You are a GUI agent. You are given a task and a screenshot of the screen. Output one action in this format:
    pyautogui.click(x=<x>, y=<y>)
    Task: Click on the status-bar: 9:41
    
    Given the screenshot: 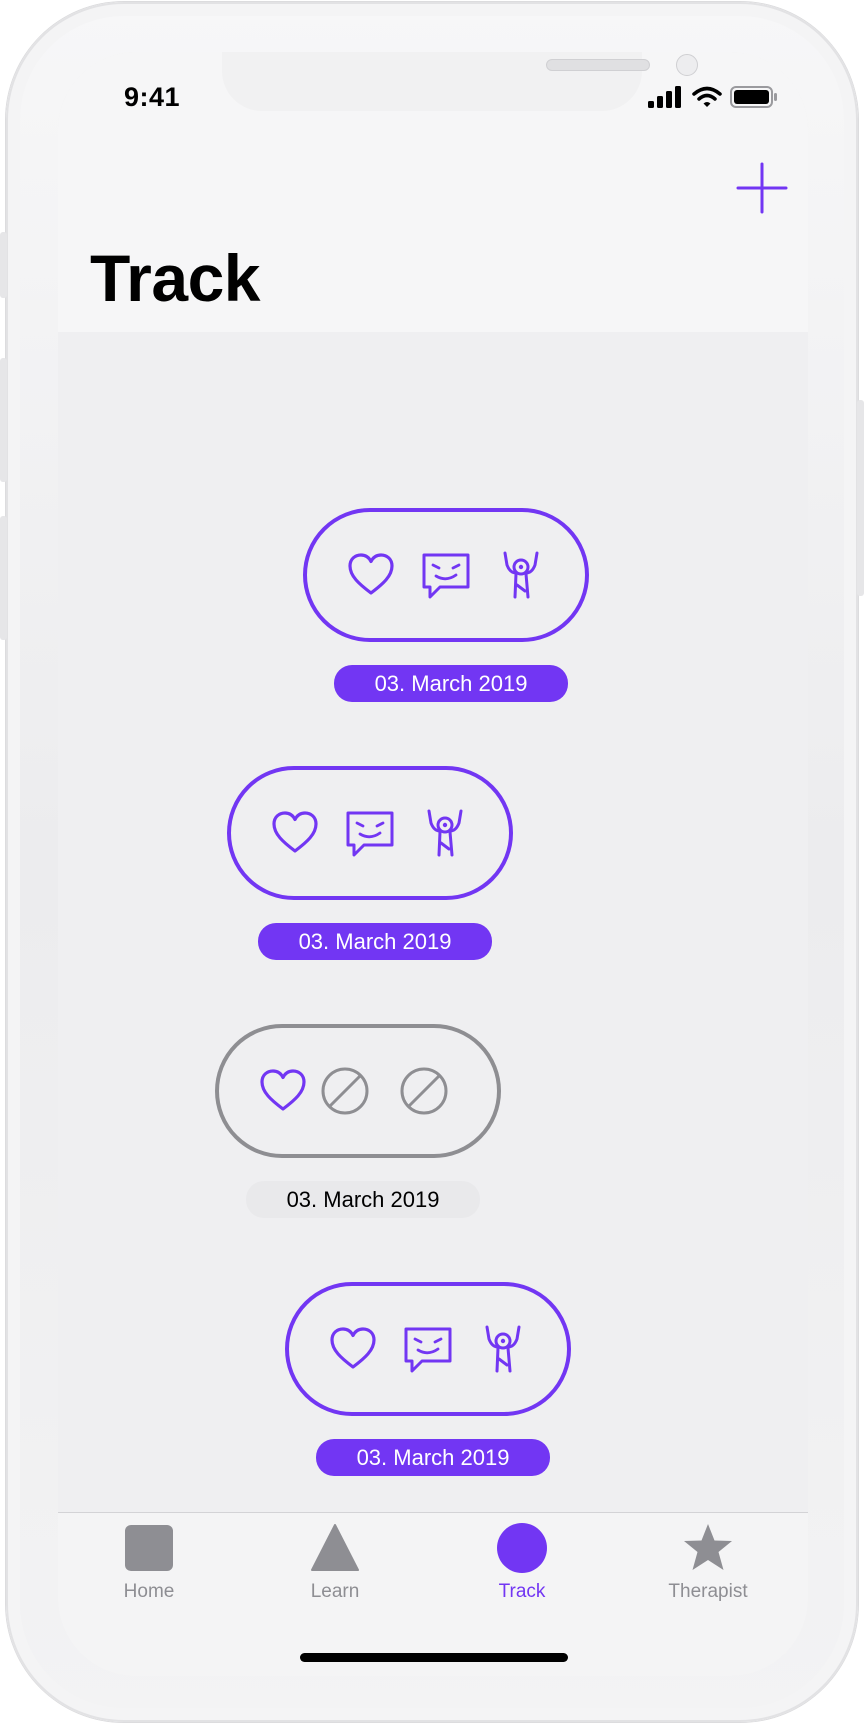 What is the action you would take?
    pyautogui.click(x=433, y=97)
    